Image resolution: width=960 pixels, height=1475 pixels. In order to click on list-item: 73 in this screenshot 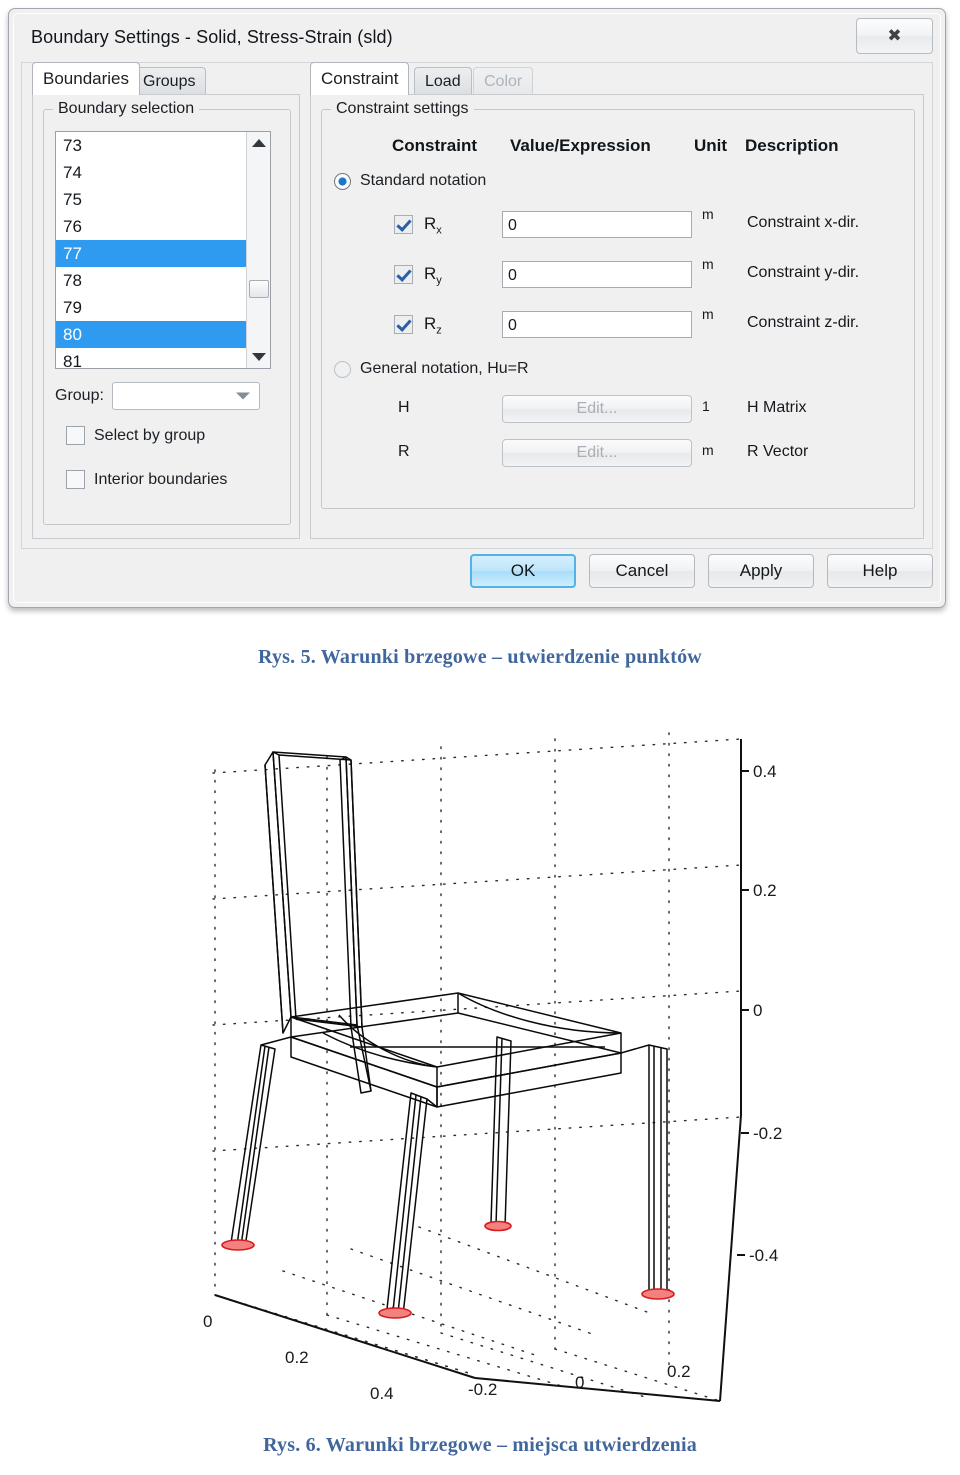, I will do `click(163, 145)`.